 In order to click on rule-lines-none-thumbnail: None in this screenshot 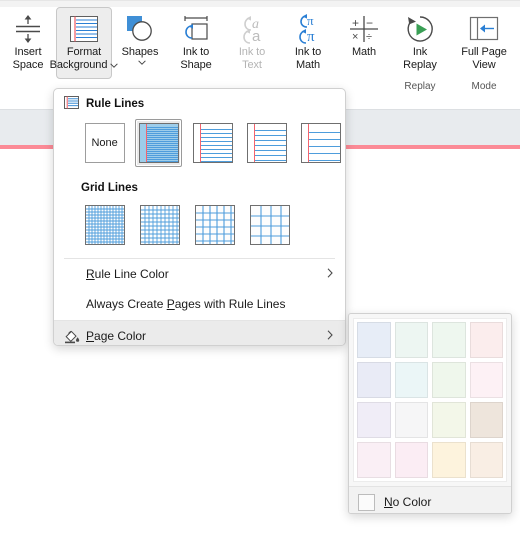, I will do `click(104, 143)`.